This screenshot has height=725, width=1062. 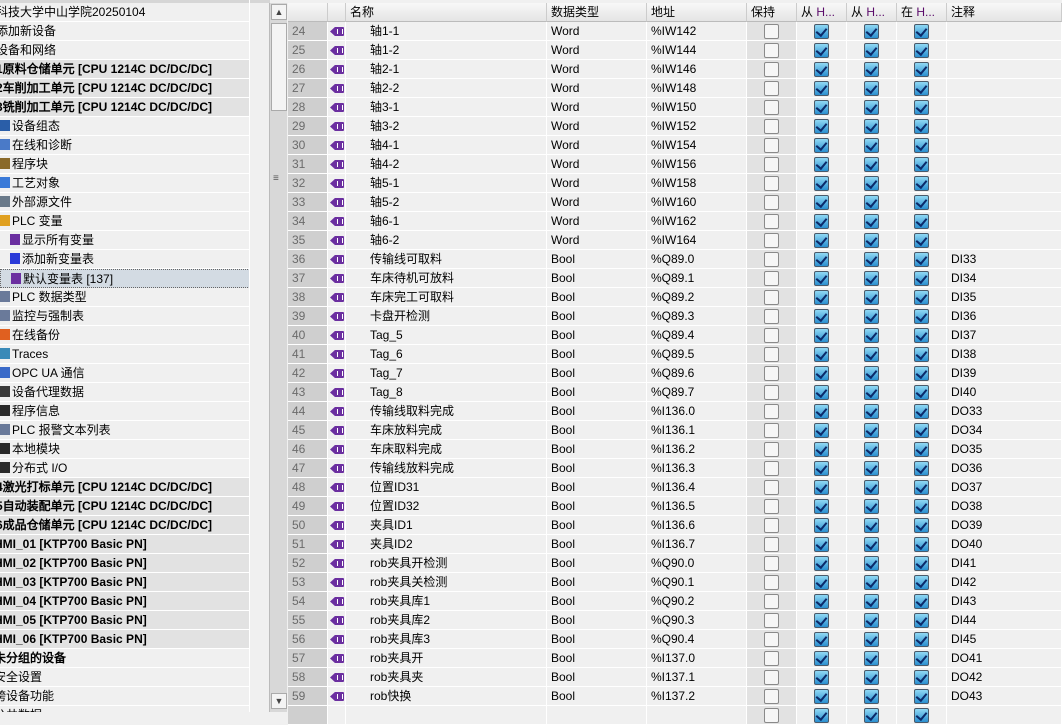 What do you see at coordinates (1004, 468) in the screenshot?
I see `tag-comment: DO36` at bounding box center [1004, 468].